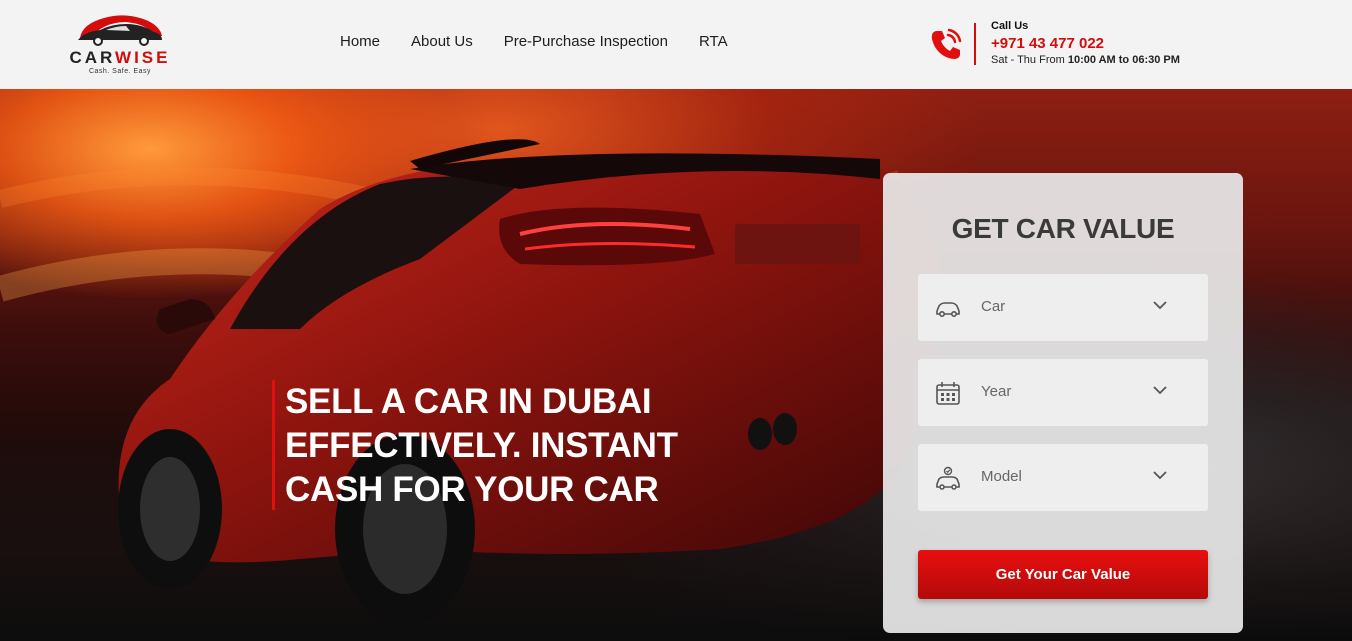  What do you see at coordinates (442, 41) in the screenshot?
I see `nav-about-us: About Us` at bounding box center [442, 41].